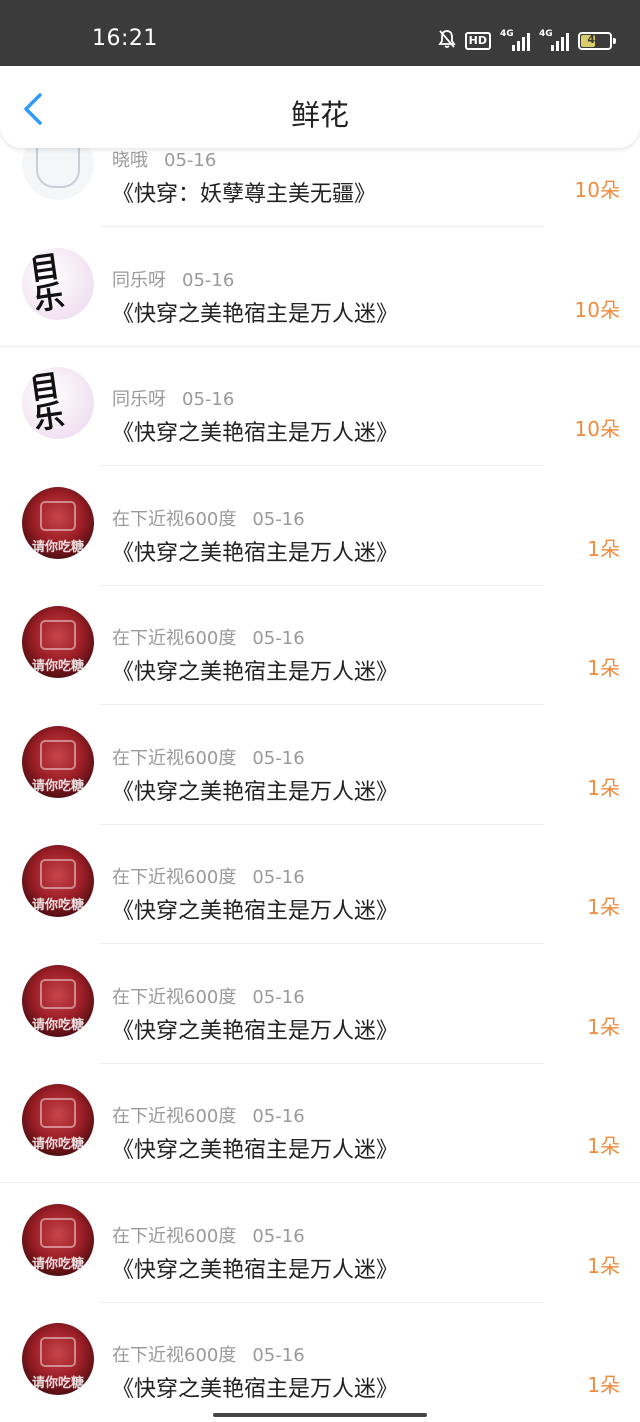 The image size is (640, 1422). What do you see at coordinates (446, 41) in the screenshot?
I see `bell-muted-icon` at bounding box center [446, 41].